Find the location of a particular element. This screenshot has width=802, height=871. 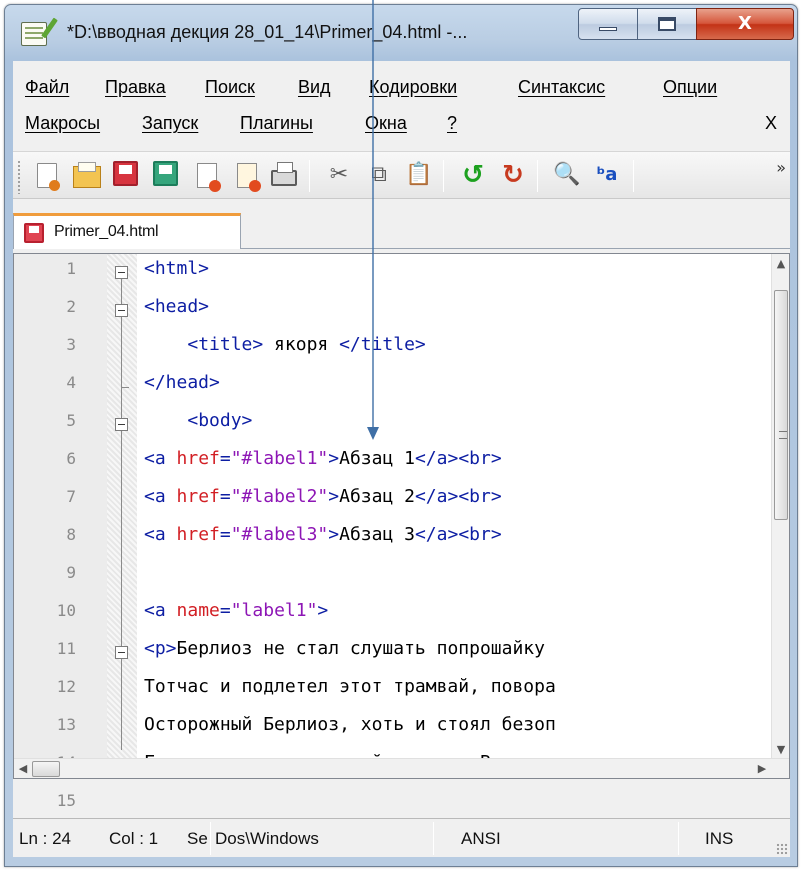

line-number: 2 is located at coordinates (71, 306).